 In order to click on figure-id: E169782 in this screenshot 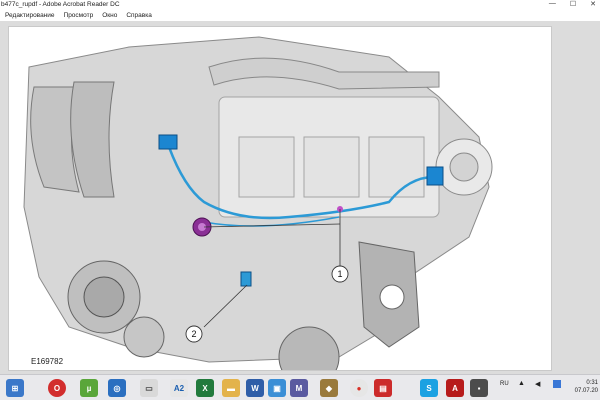, I will do `click(47, 361)`.